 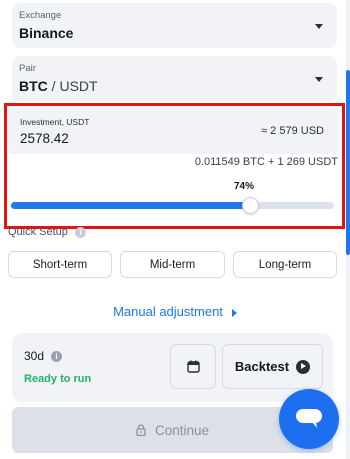 I want to click on manual-adjustment-label: Manual adjustment, so click(x=168, y=311).